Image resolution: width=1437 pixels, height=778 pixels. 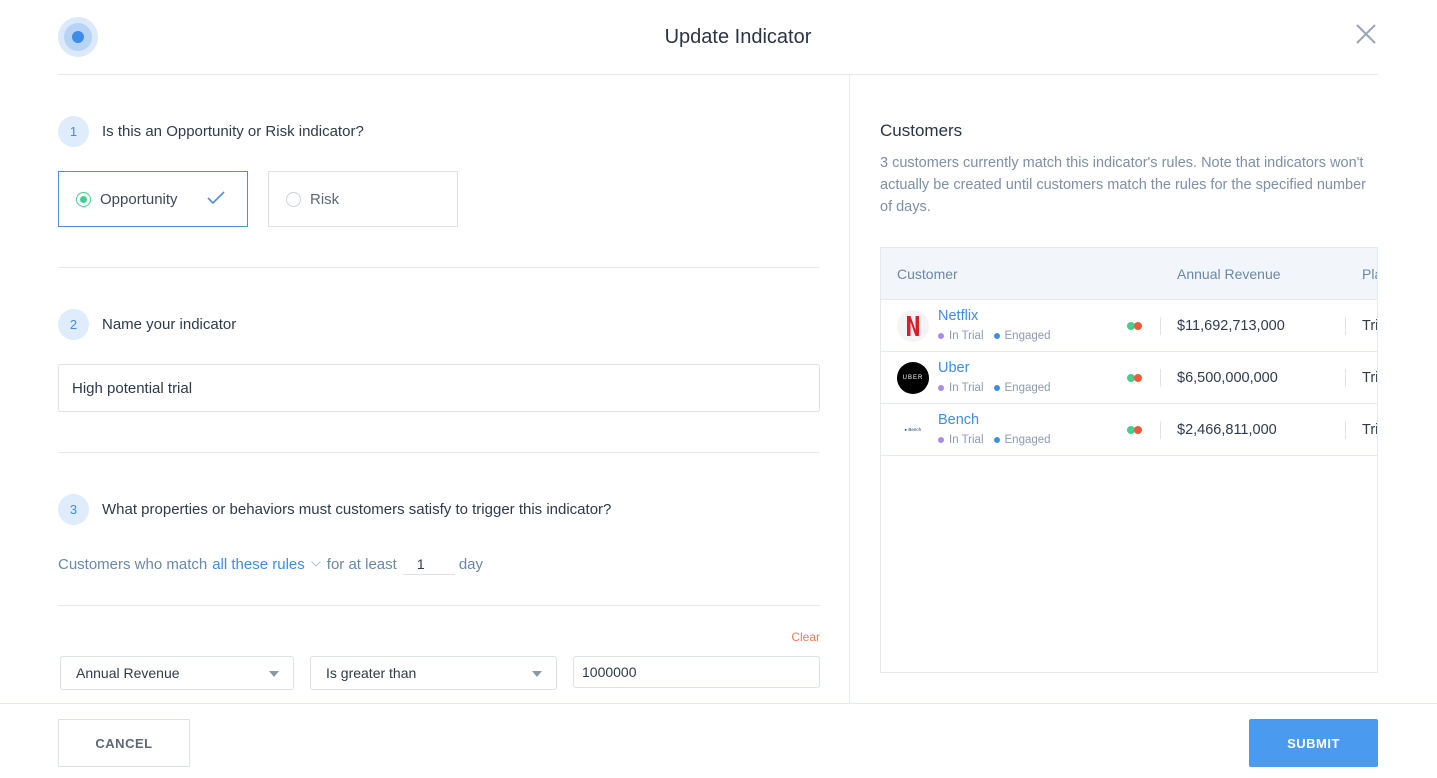 I want to click on rule-value-input, so click(x=696, y=672).